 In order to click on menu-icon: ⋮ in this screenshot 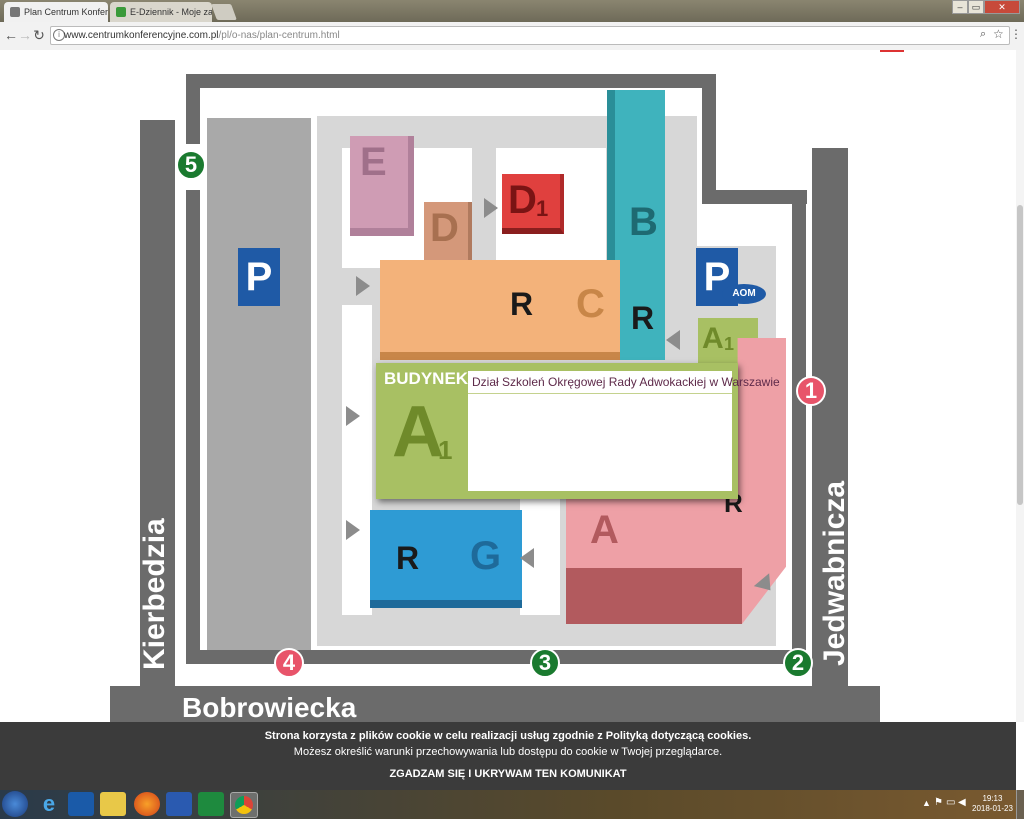, I will do `click(1016, 34)`.